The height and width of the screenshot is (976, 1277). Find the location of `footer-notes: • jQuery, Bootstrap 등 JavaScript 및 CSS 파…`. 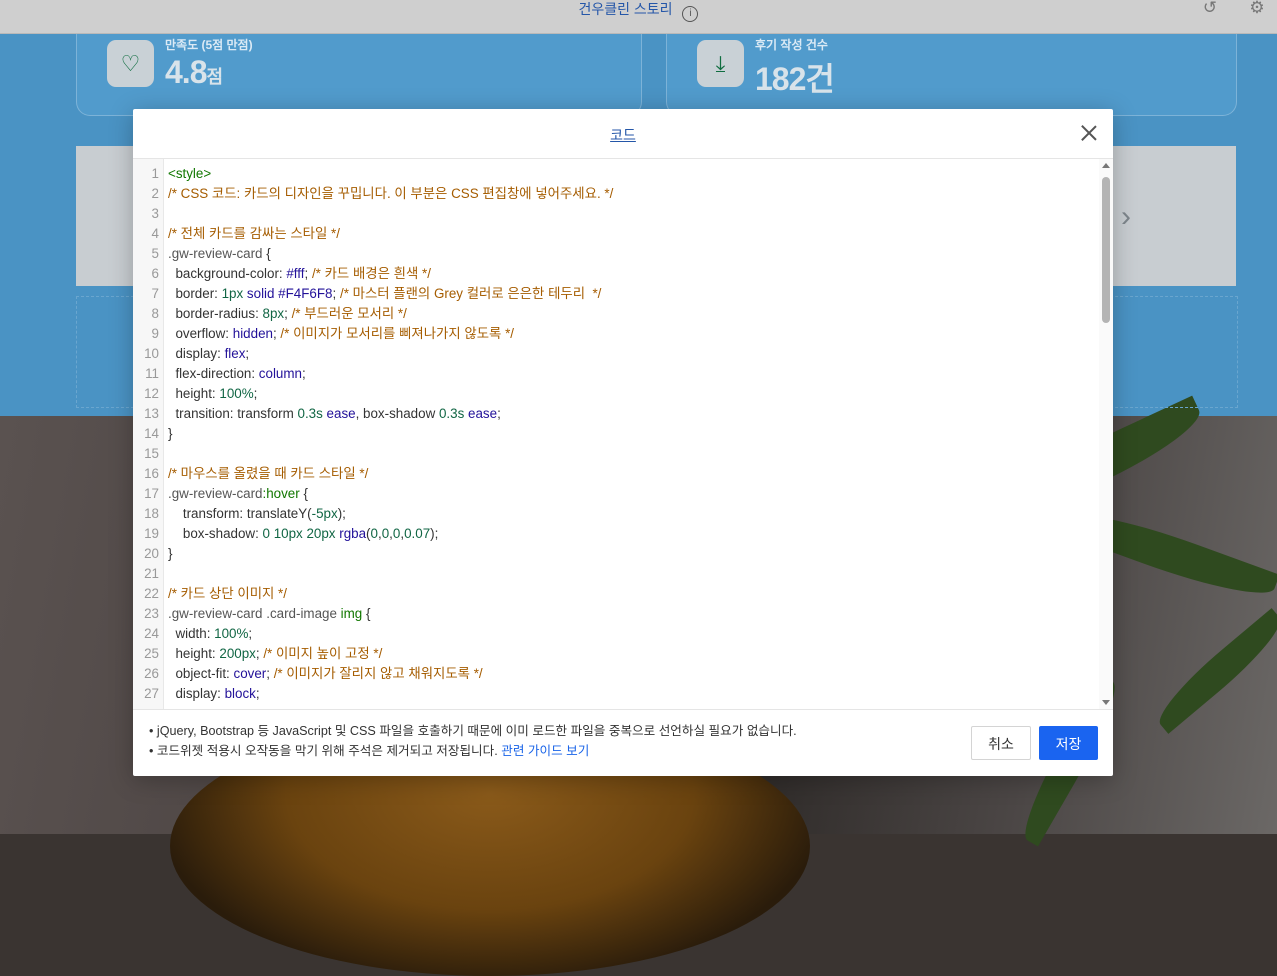

footer-notes: • jQuery, Bootstrap 등 JavaScript 및 CSS 파… is located at coordinates (473, 741).